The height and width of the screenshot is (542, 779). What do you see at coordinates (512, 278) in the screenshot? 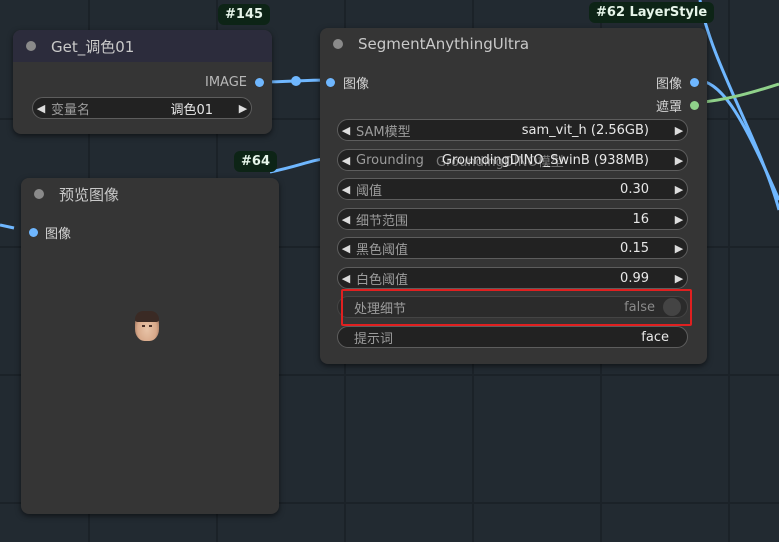
I see `white-point-number: ◀ 白色阈值 0.99 ▶` at bounding box center [512, 278].